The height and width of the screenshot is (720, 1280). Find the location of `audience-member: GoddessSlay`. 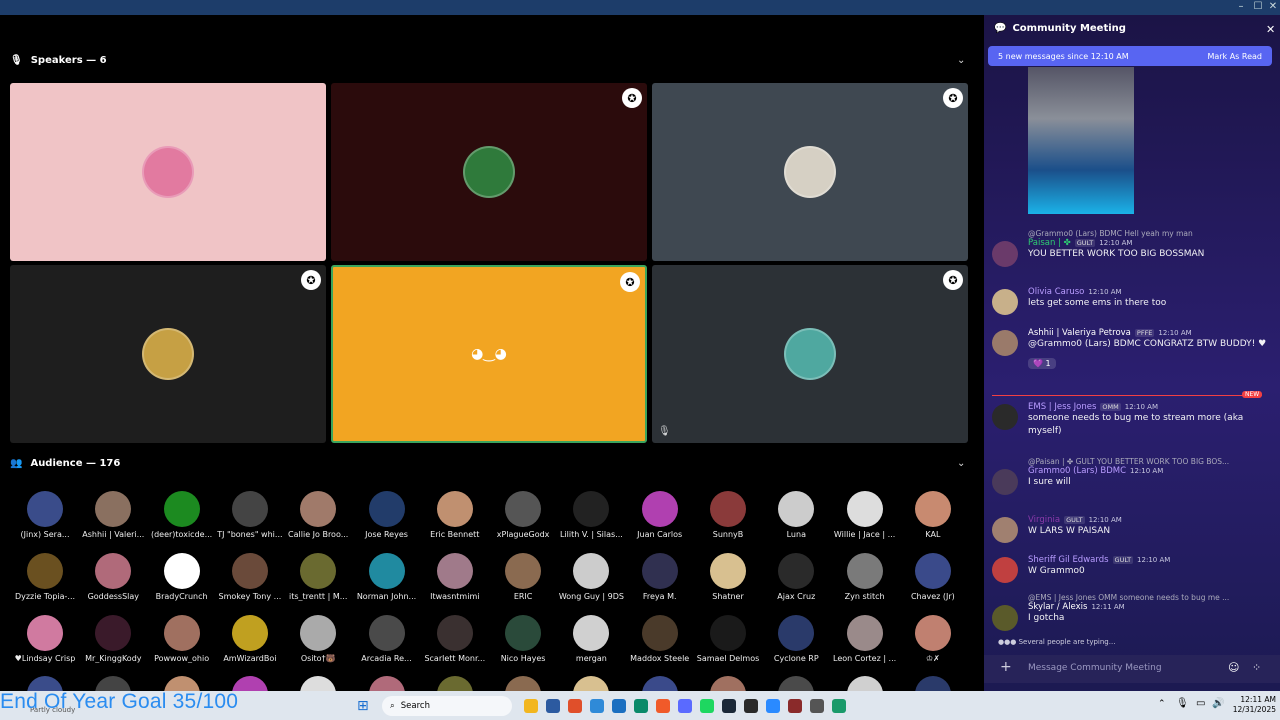

audience-member: GoddessSlay is located at coordinates (113, 577).